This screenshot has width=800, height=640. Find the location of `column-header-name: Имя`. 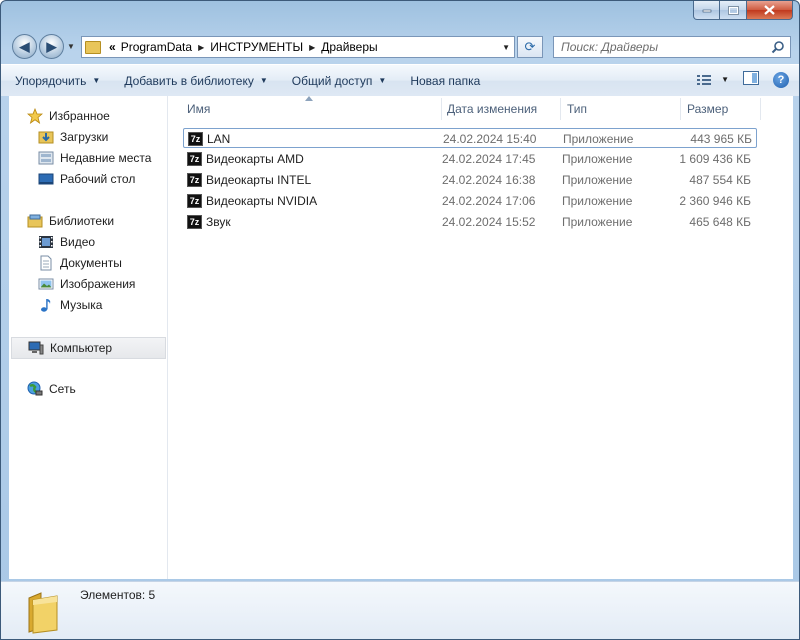

column-header-name: Имя is located at coordinates (198, 109).